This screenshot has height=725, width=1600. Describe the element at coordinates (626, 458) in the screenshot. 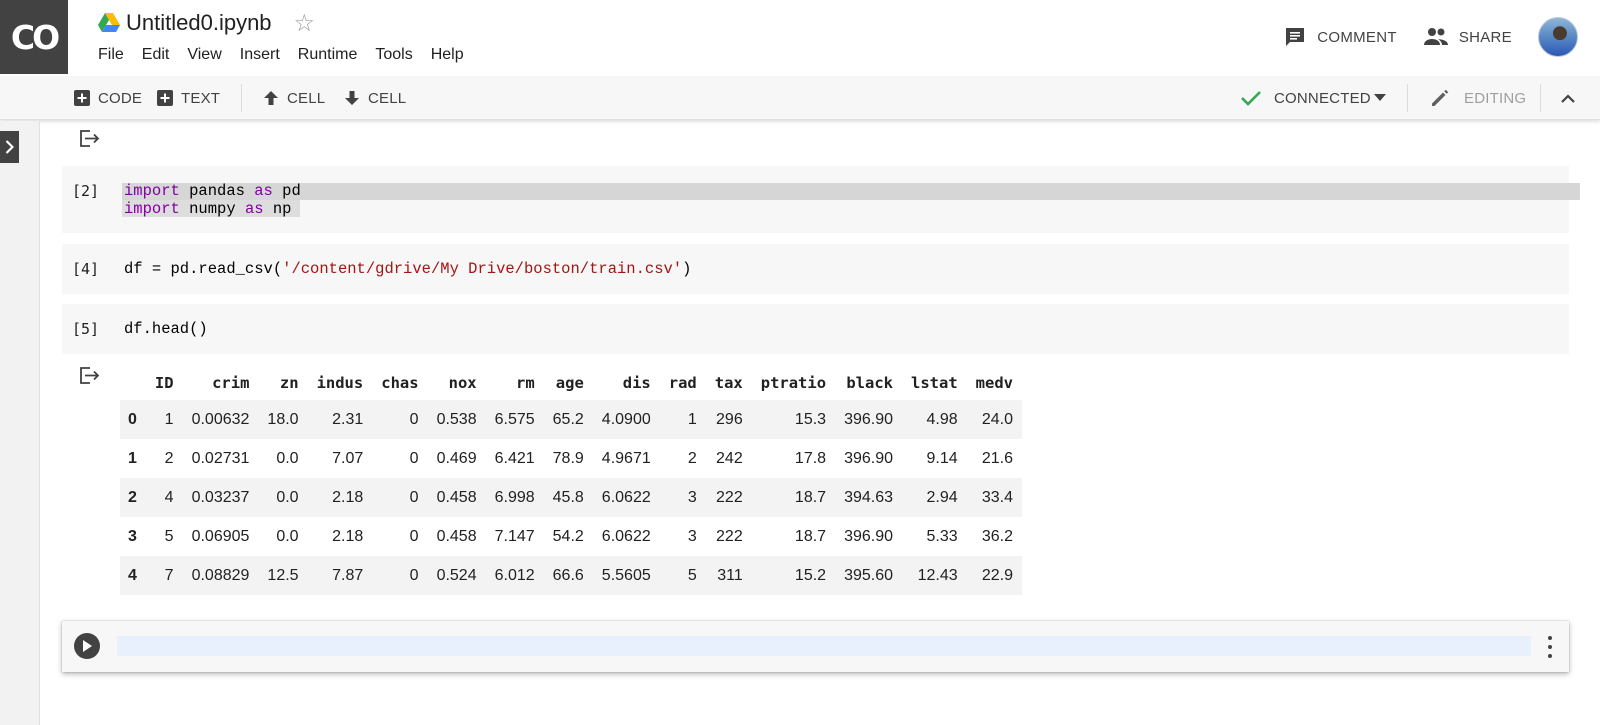

I see `table-cell: 4.9671` at that location.